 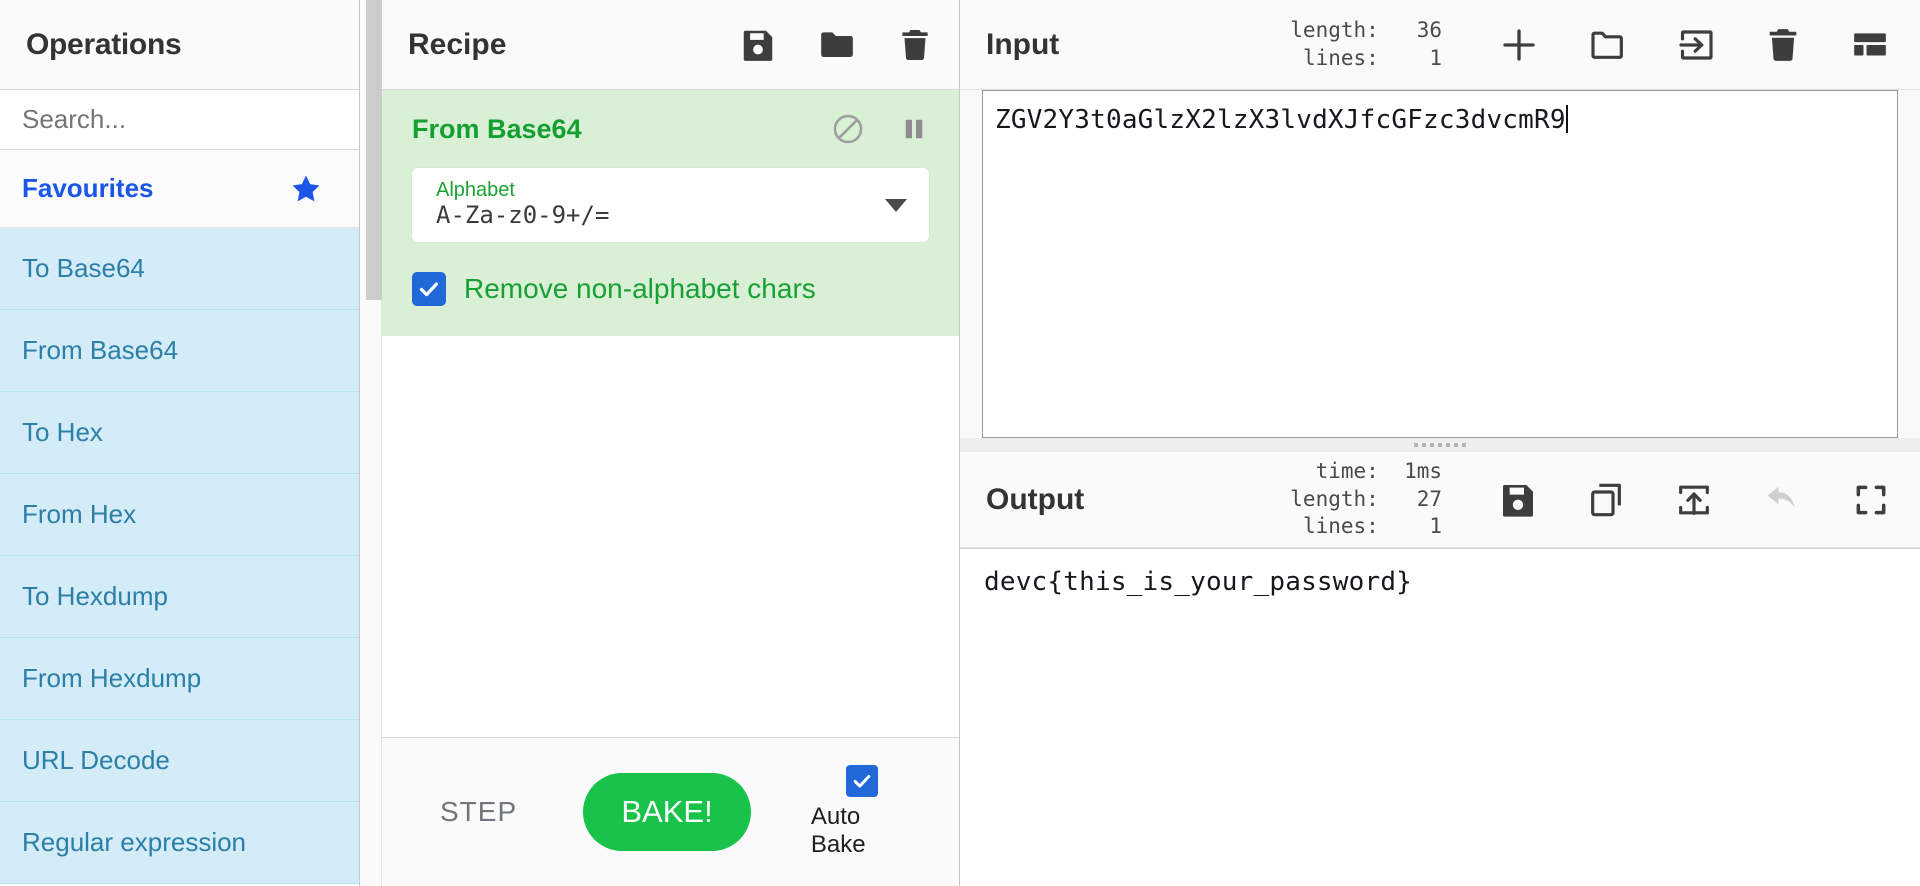 I want to click on input-title: Input, so click(x=1023, y=44).